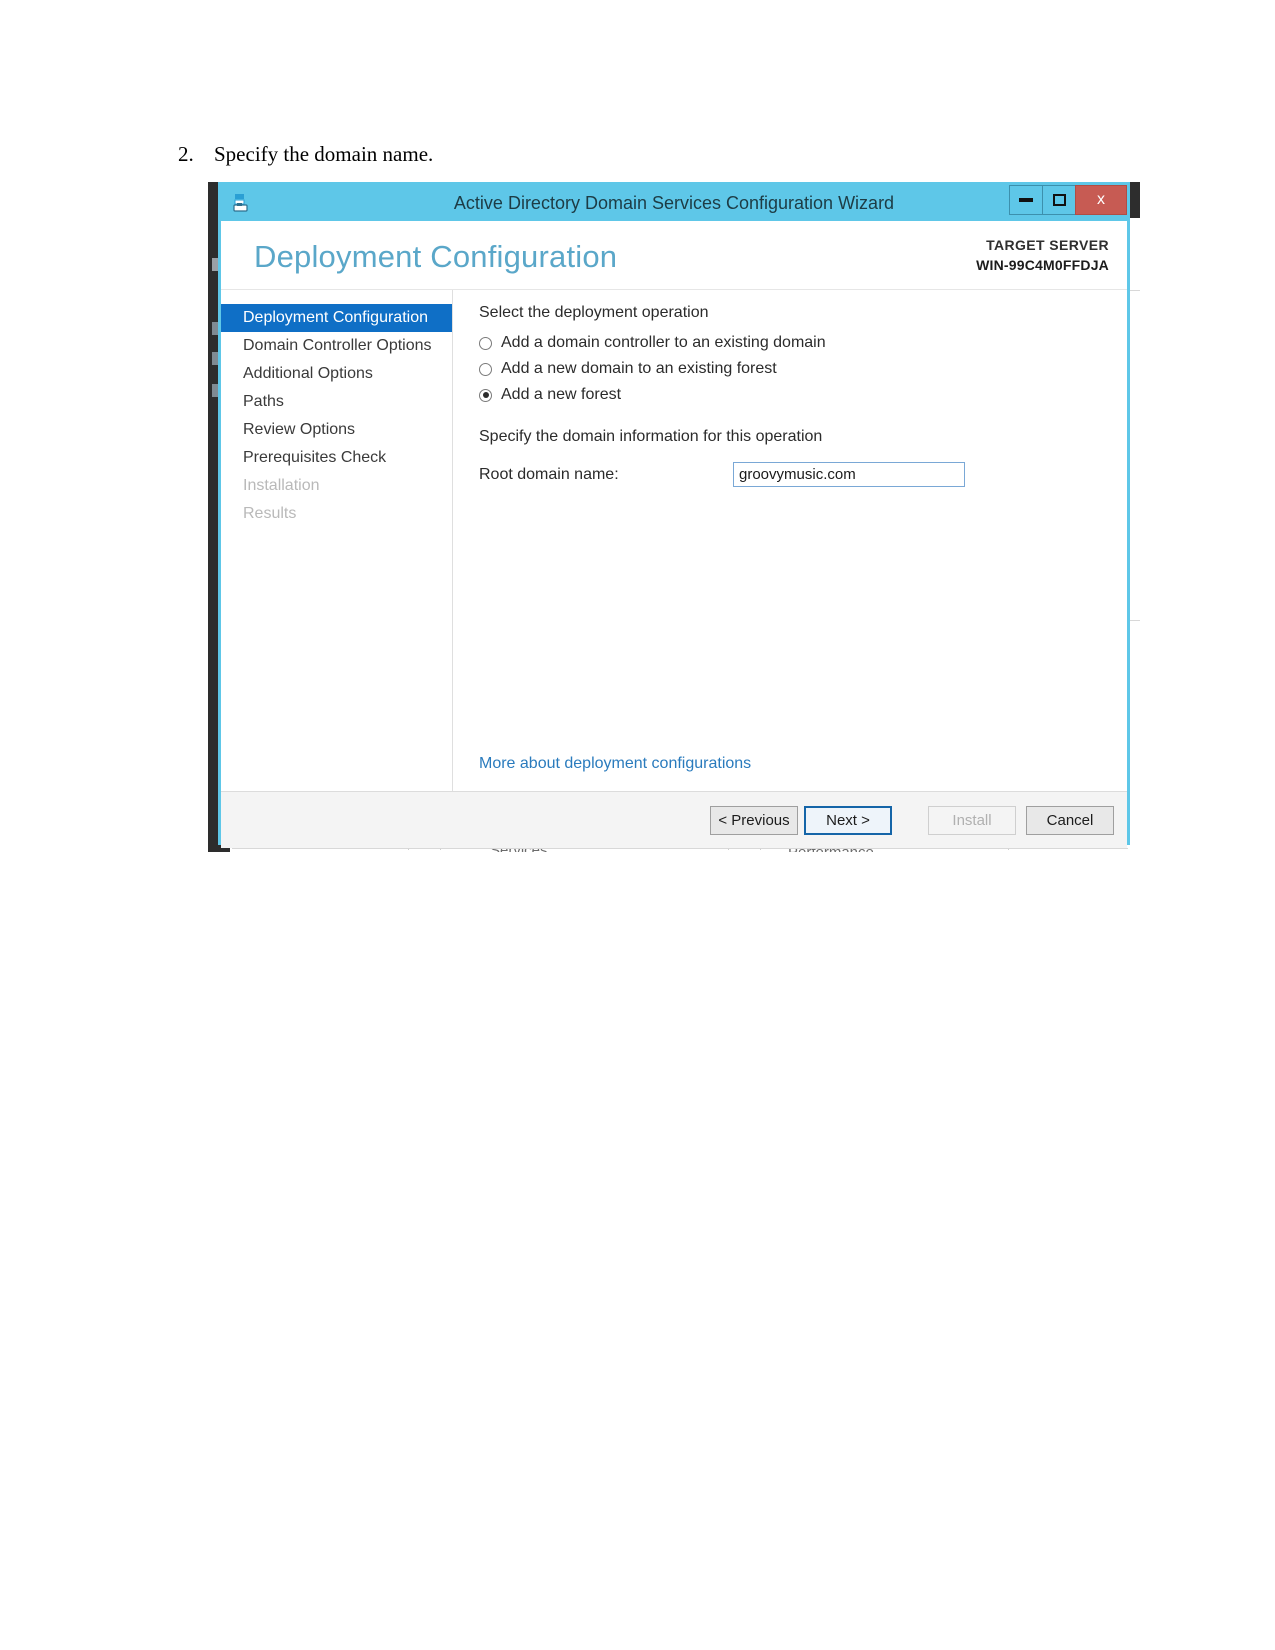  Describe the element at coordinates (754, 820) in the screenshot. I see `previous-button: < Previous` at that location.